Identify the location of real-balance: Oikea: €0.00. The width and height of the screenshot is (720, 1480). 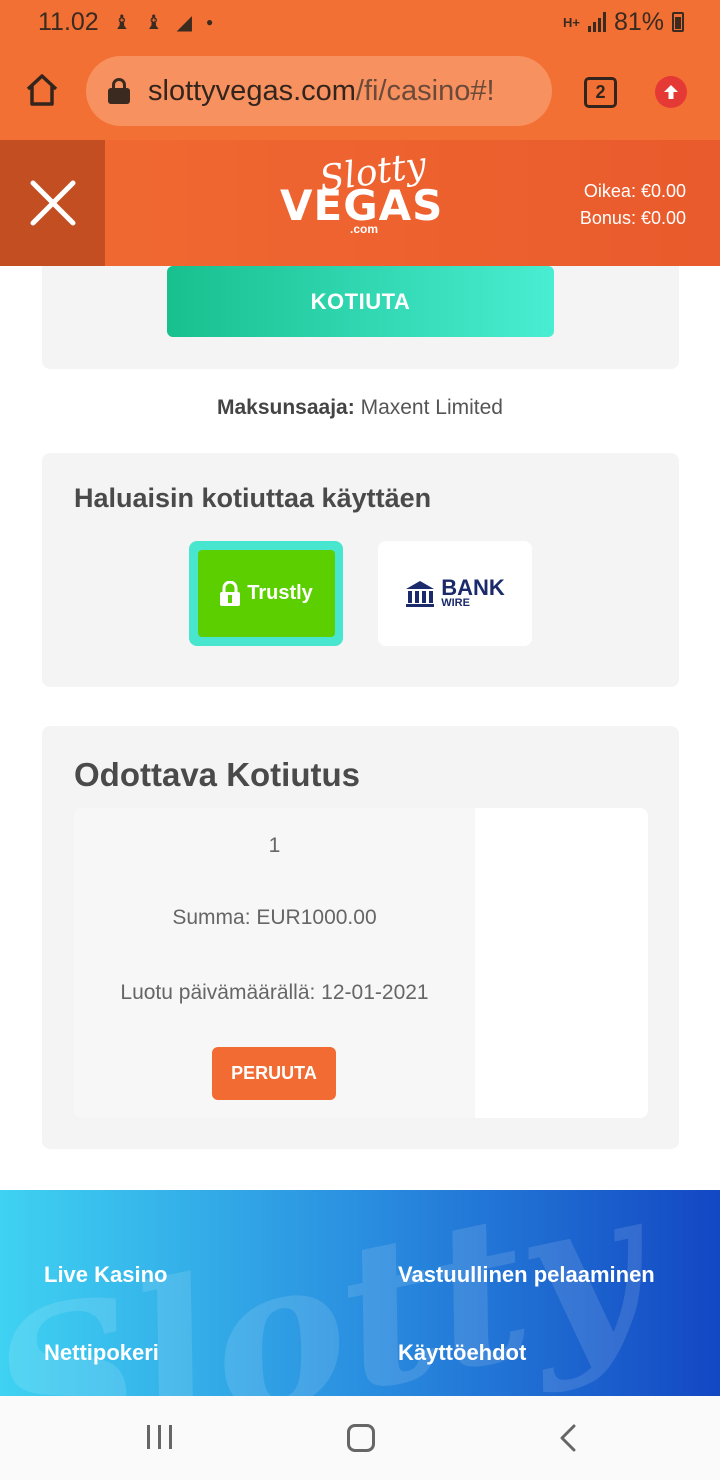
(634, 191).